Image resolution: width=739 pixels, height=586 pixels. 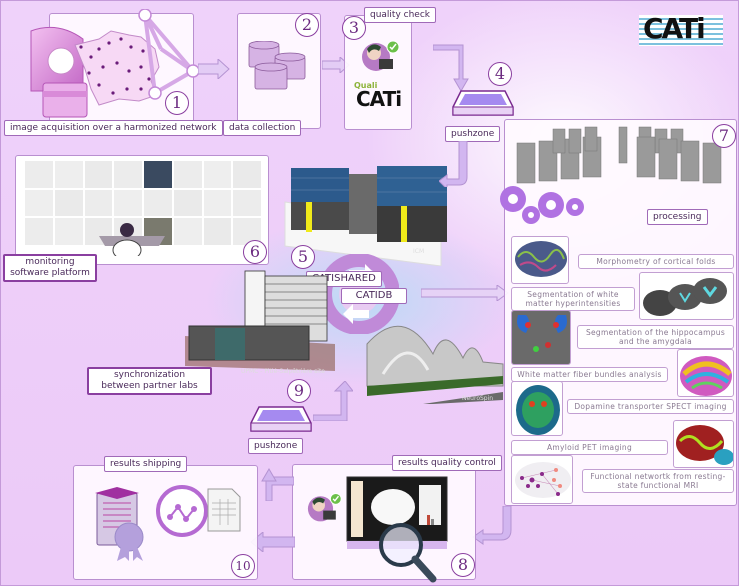 What do you see at coordinates (540, 260) in the screenshot?
I see `cortical-folds-thumbnail` at bounding box center [540, 260].